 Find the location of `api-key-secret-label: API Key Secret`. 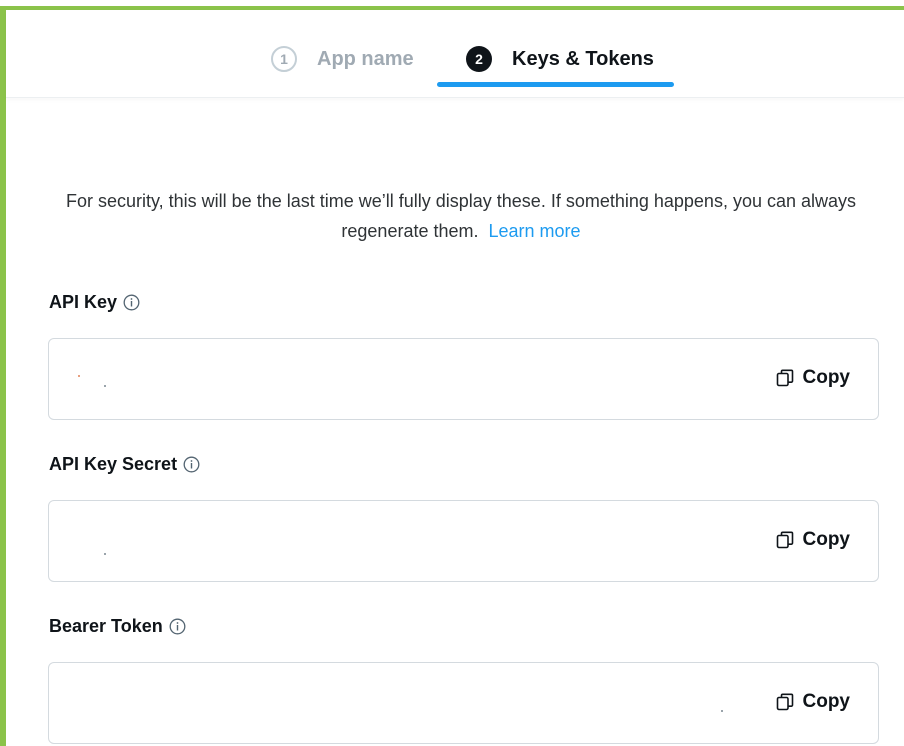

api-key-secret-label: API Key Secret is located at coordinates (124, 464).